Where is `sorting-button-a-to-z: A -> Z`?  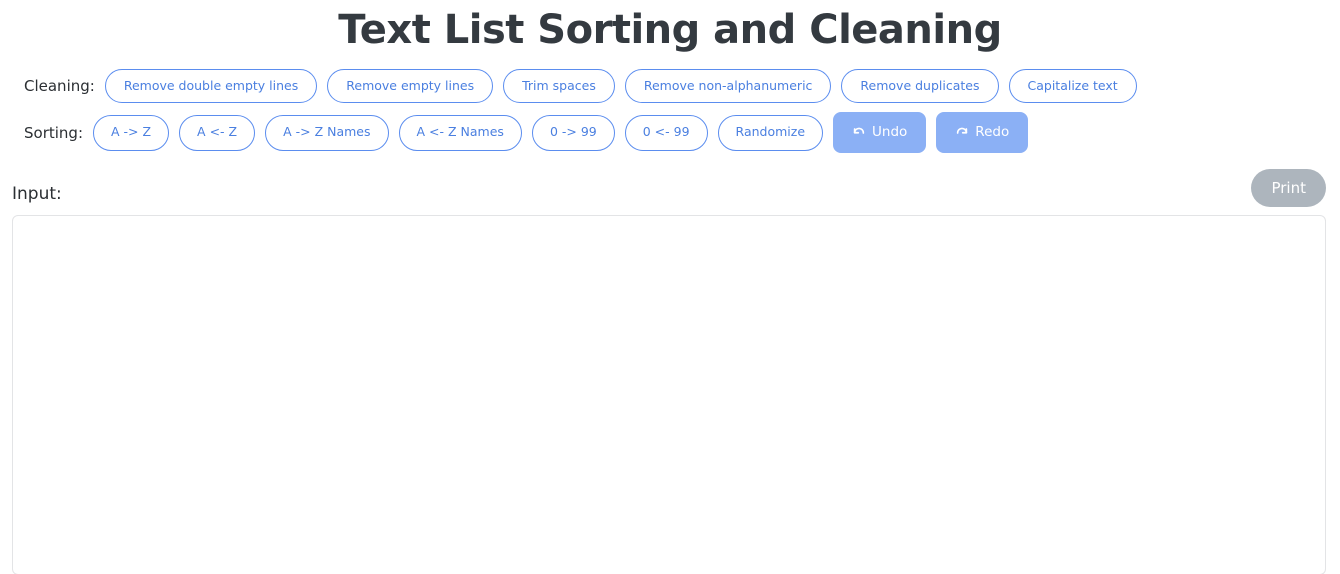
sorting-button-a-to-z: A -> Z is located at coordinates (131, 132).